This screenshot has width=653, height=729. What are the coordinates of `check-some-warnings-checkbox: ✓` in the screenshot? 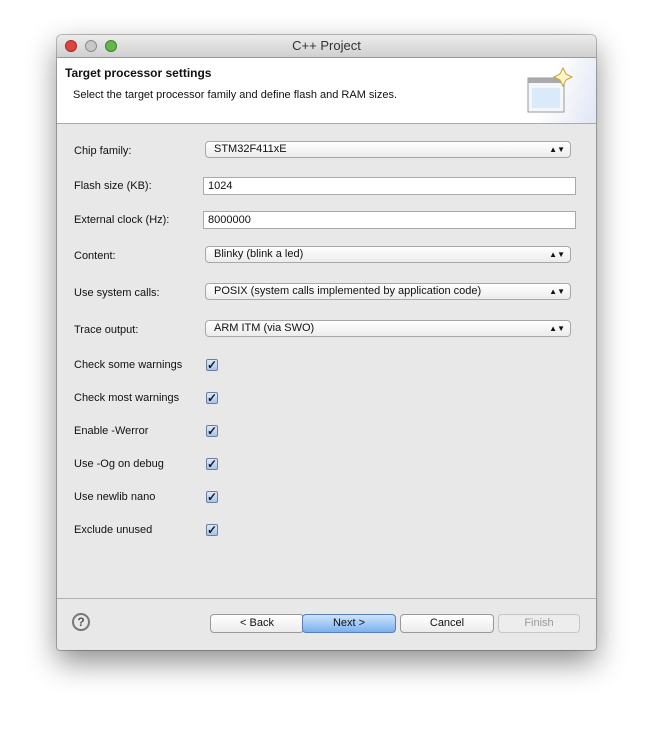 It's located at (212, 365).